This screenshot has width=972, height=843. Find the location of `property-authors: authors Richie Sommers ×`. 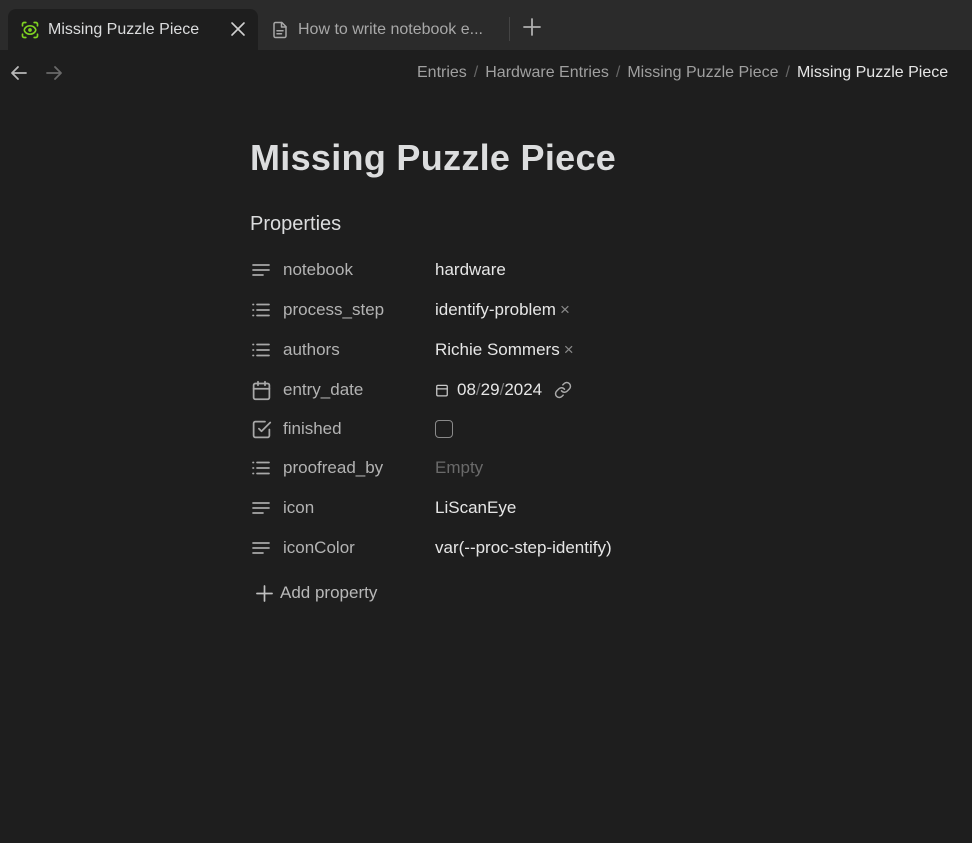

property-authors: authors Richie Sommers × is located at coordinates (500, 350).